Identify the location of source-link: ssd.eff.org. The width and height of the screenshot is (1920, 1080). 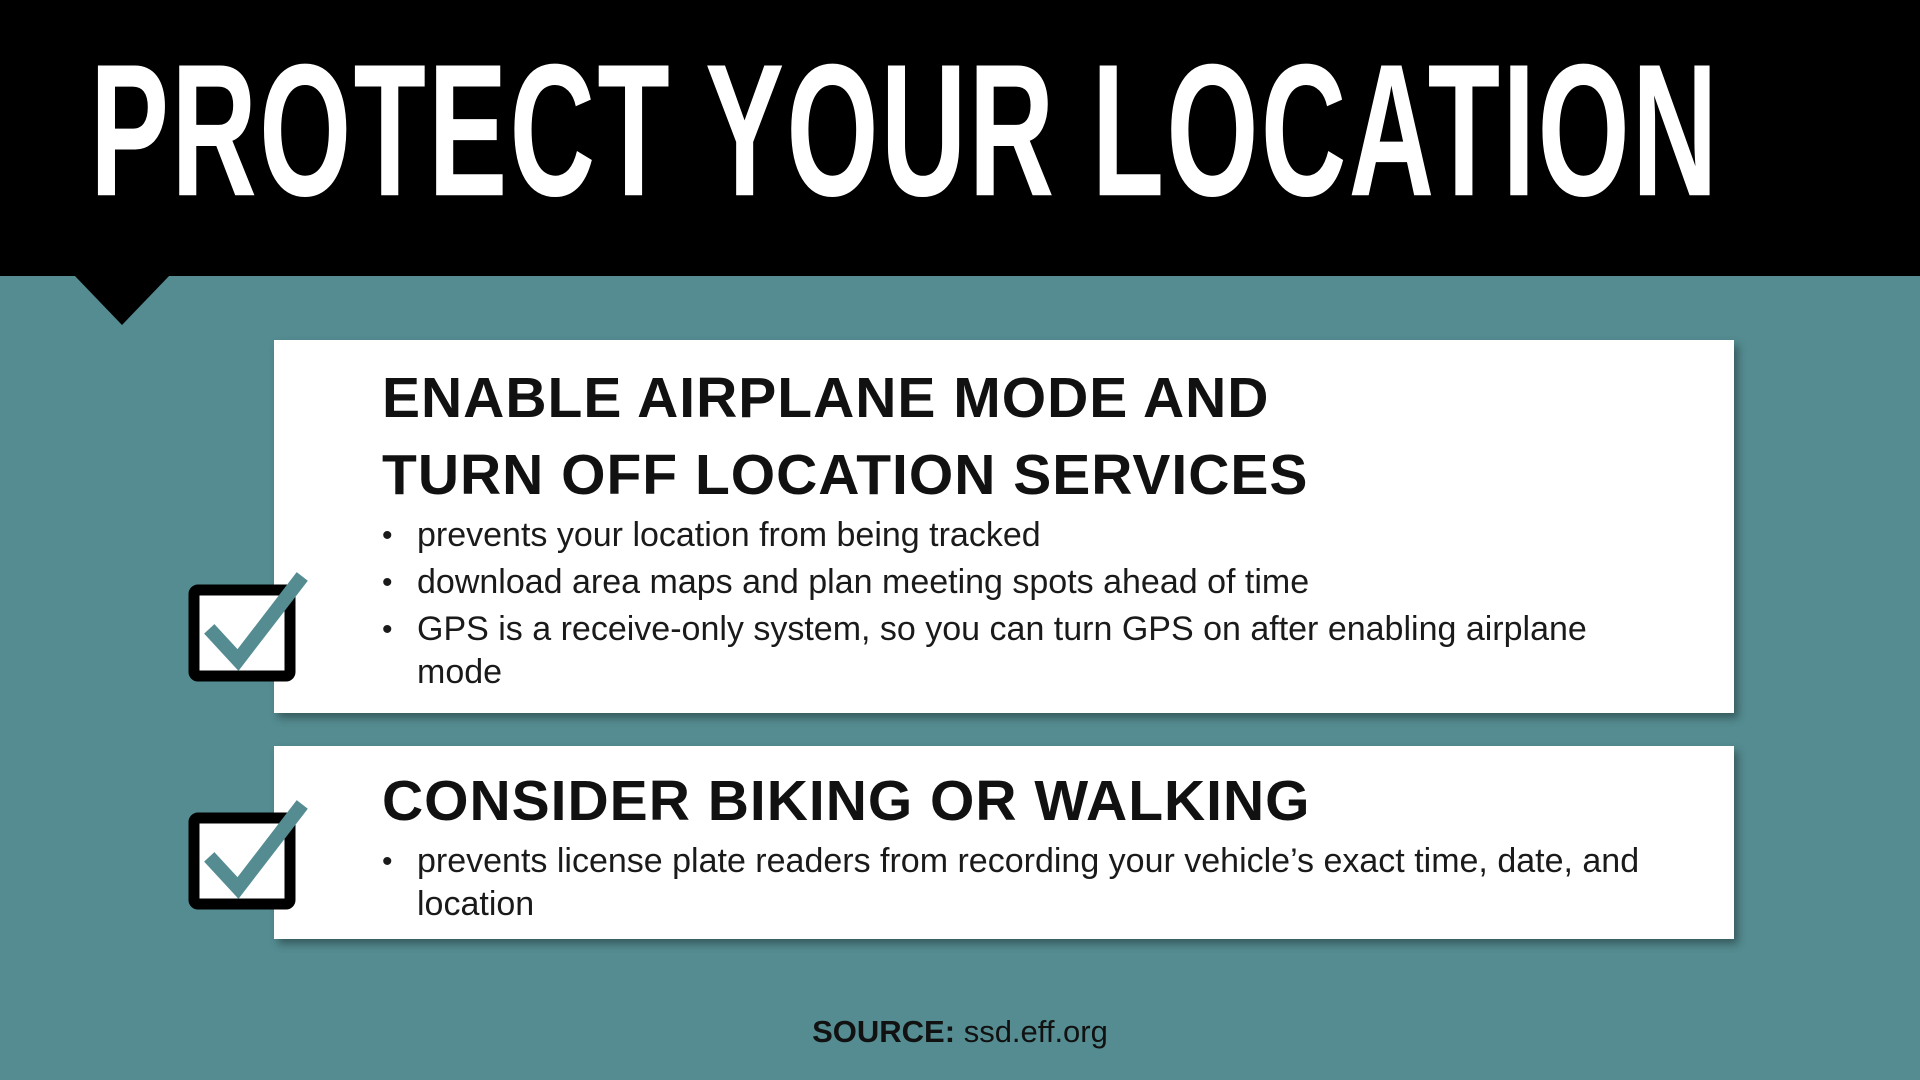
(1036, 1031).